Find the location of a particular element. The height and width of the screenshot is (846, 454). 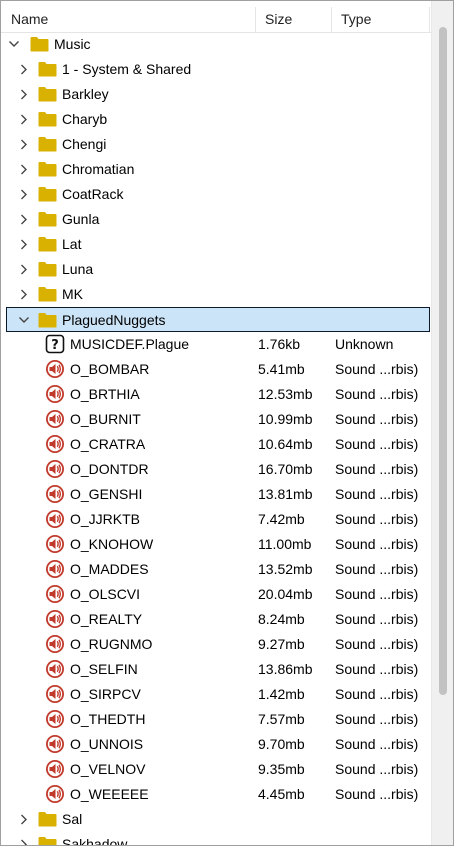

file-name: O_JJRKTB is located at coordinates (105, 519).